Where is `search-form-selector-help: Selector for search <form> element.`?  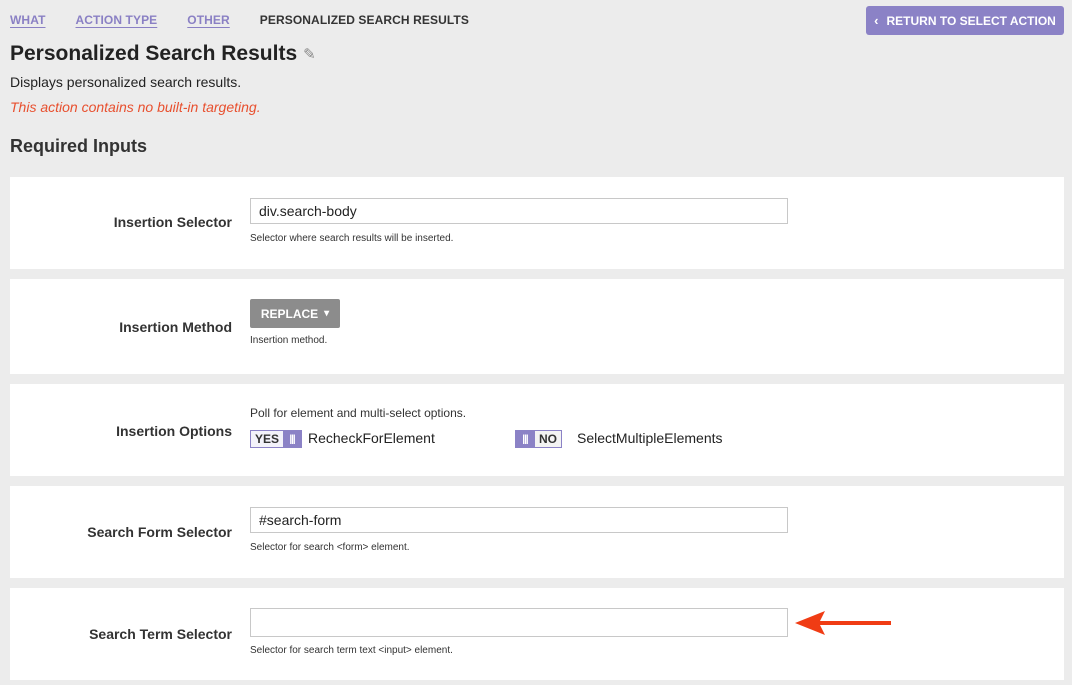 search-form-selector-help: Selector for search <form> element. is located at coordinates (330, 547).